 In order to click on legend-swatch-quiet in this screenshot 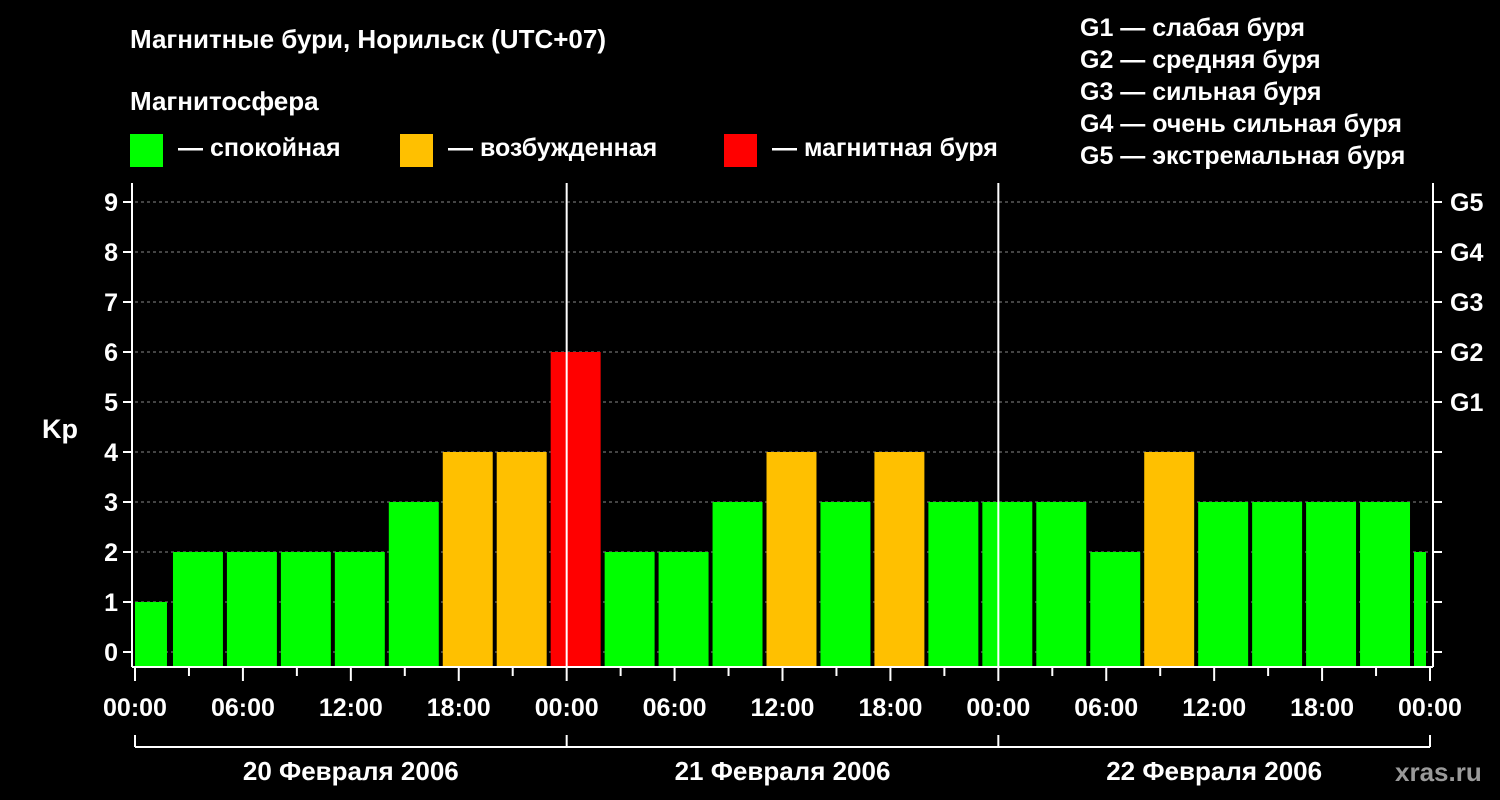, I will do `click(146, 150)`.